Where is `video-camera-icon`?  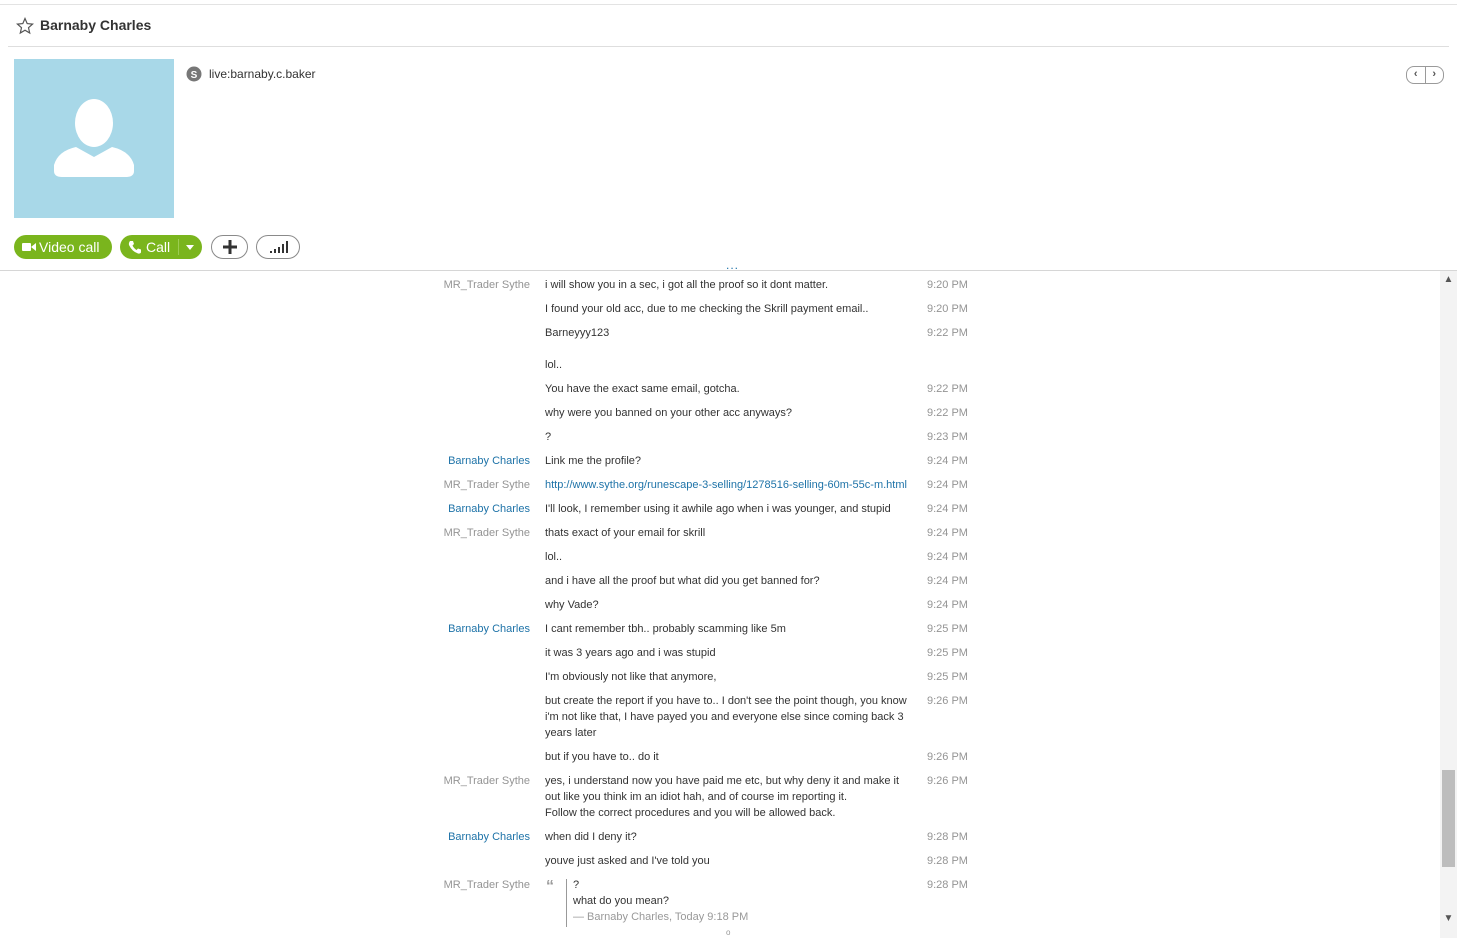 video-camera-icon is located at coordinates (29, 247).